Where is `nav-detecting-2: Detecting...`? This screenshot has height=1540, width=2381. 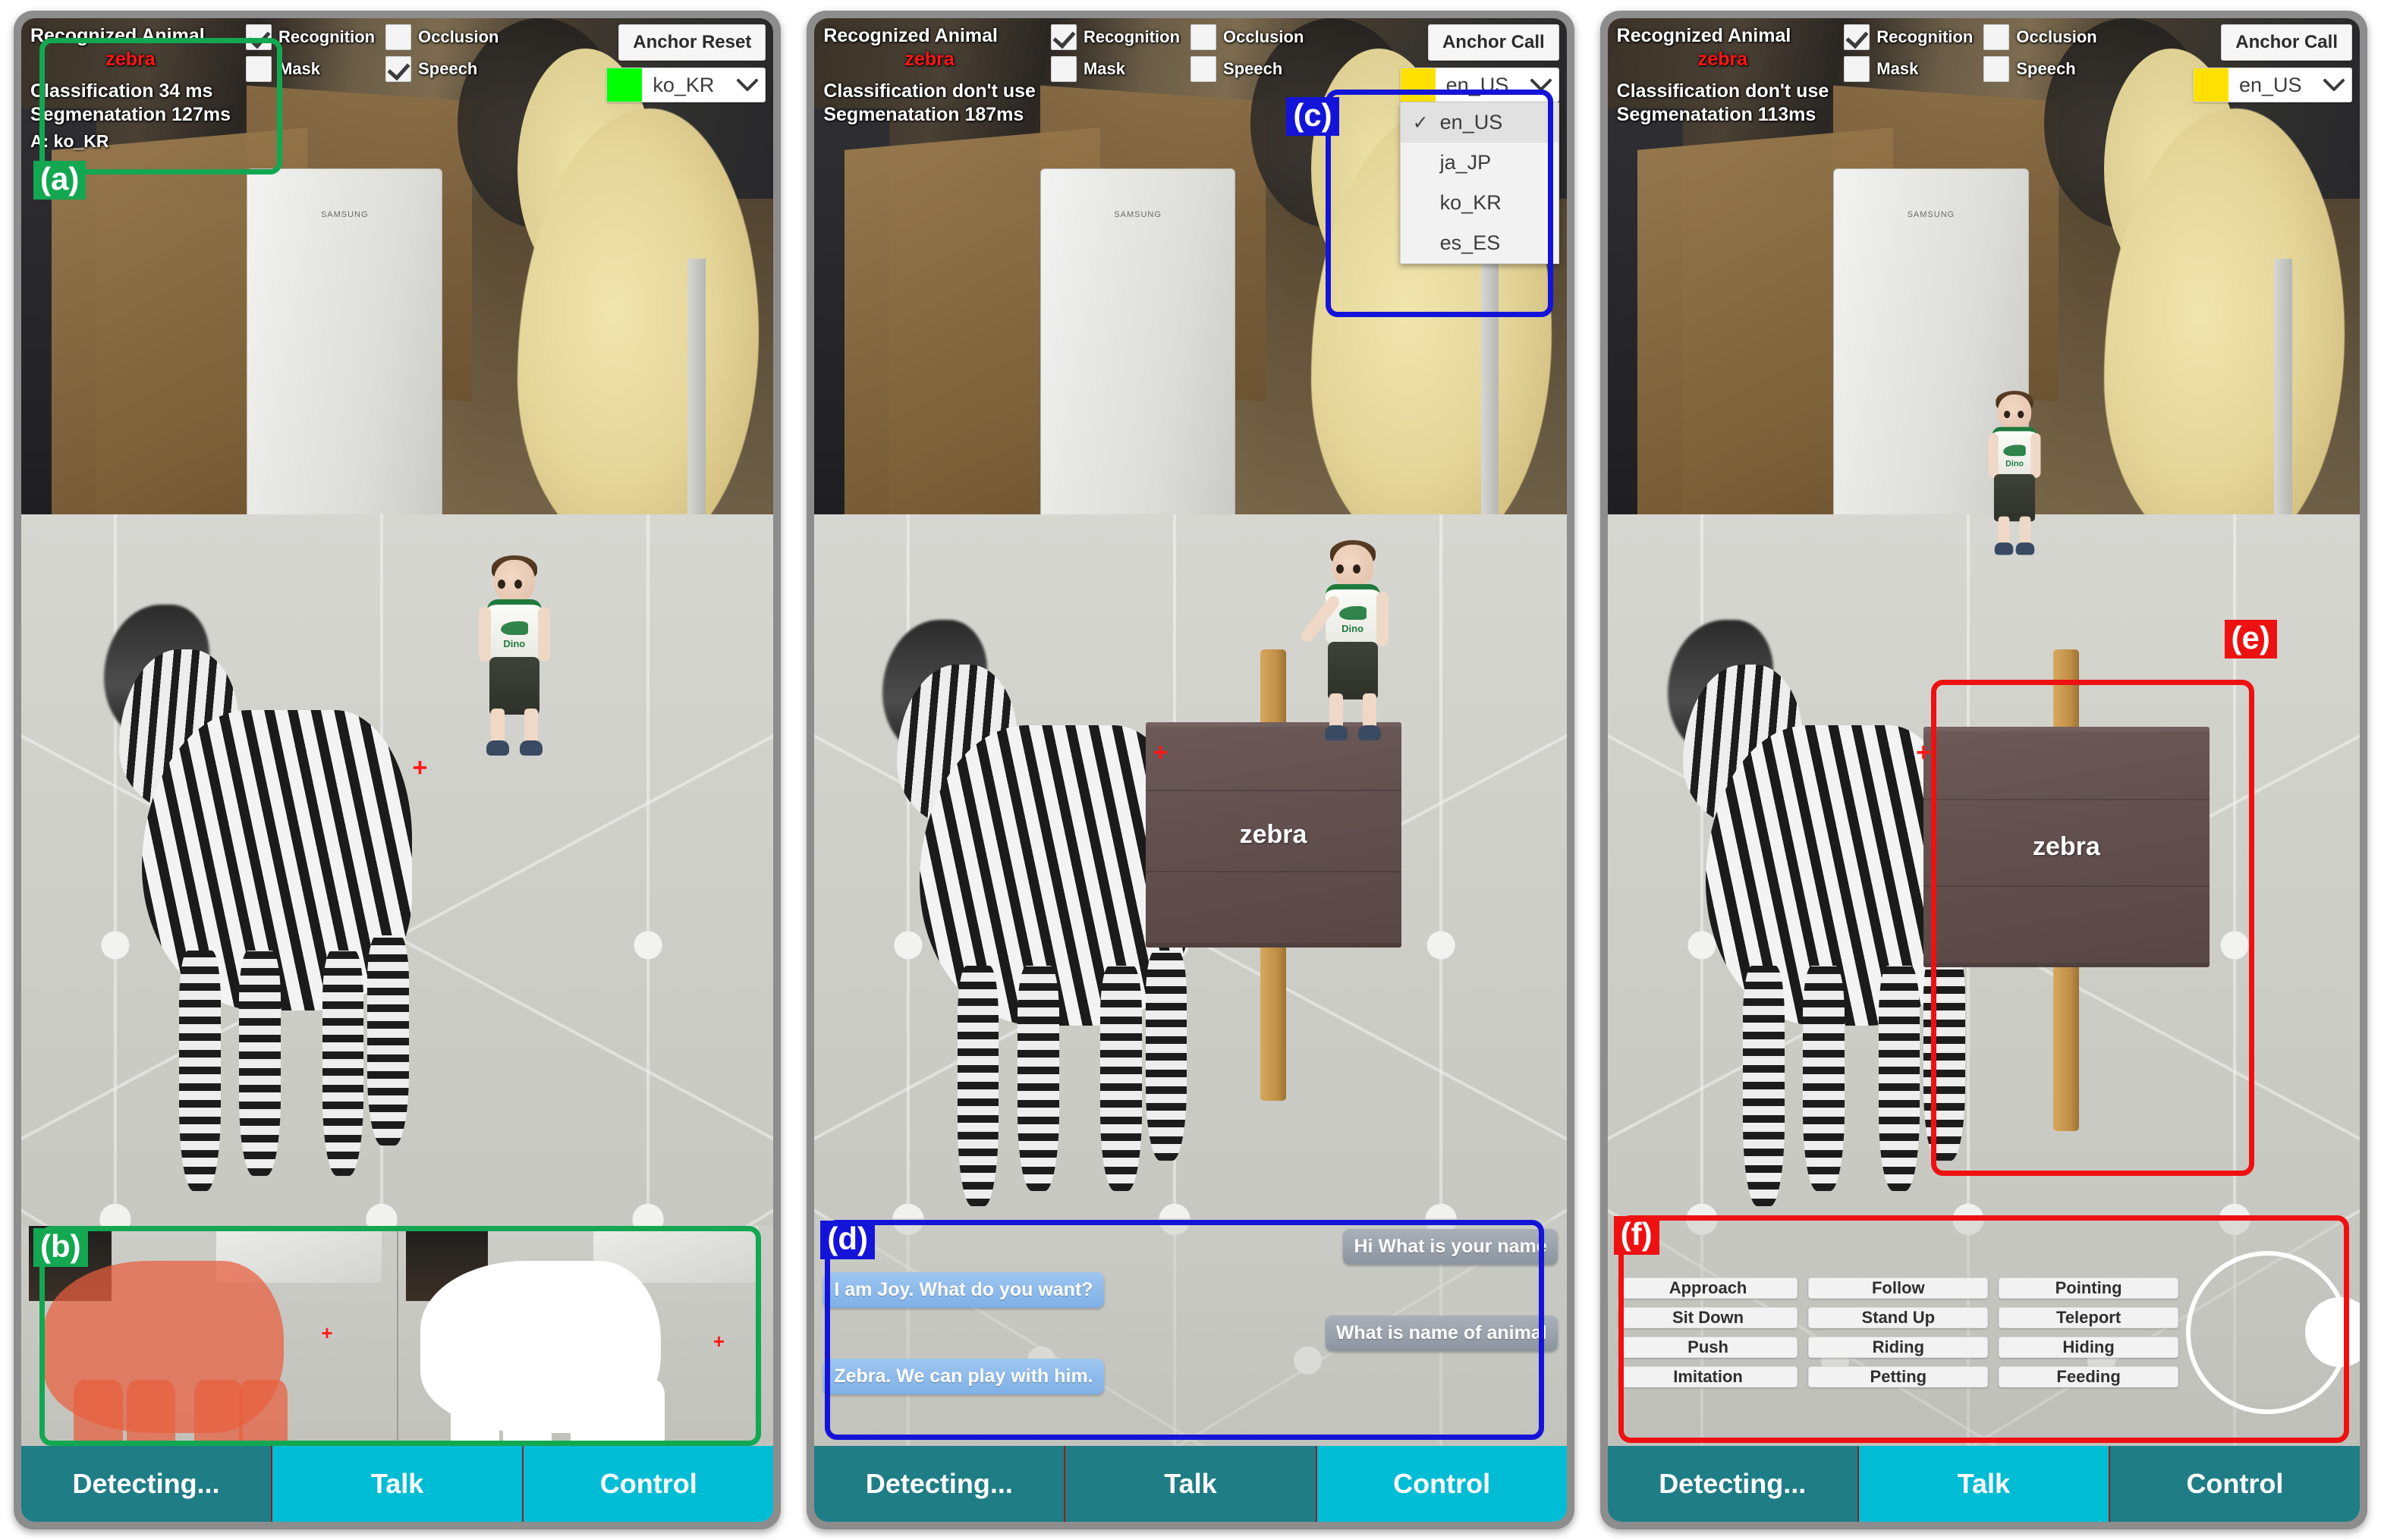
nav-detecting-2: Detecting... is located at coordinates (940, 1484).